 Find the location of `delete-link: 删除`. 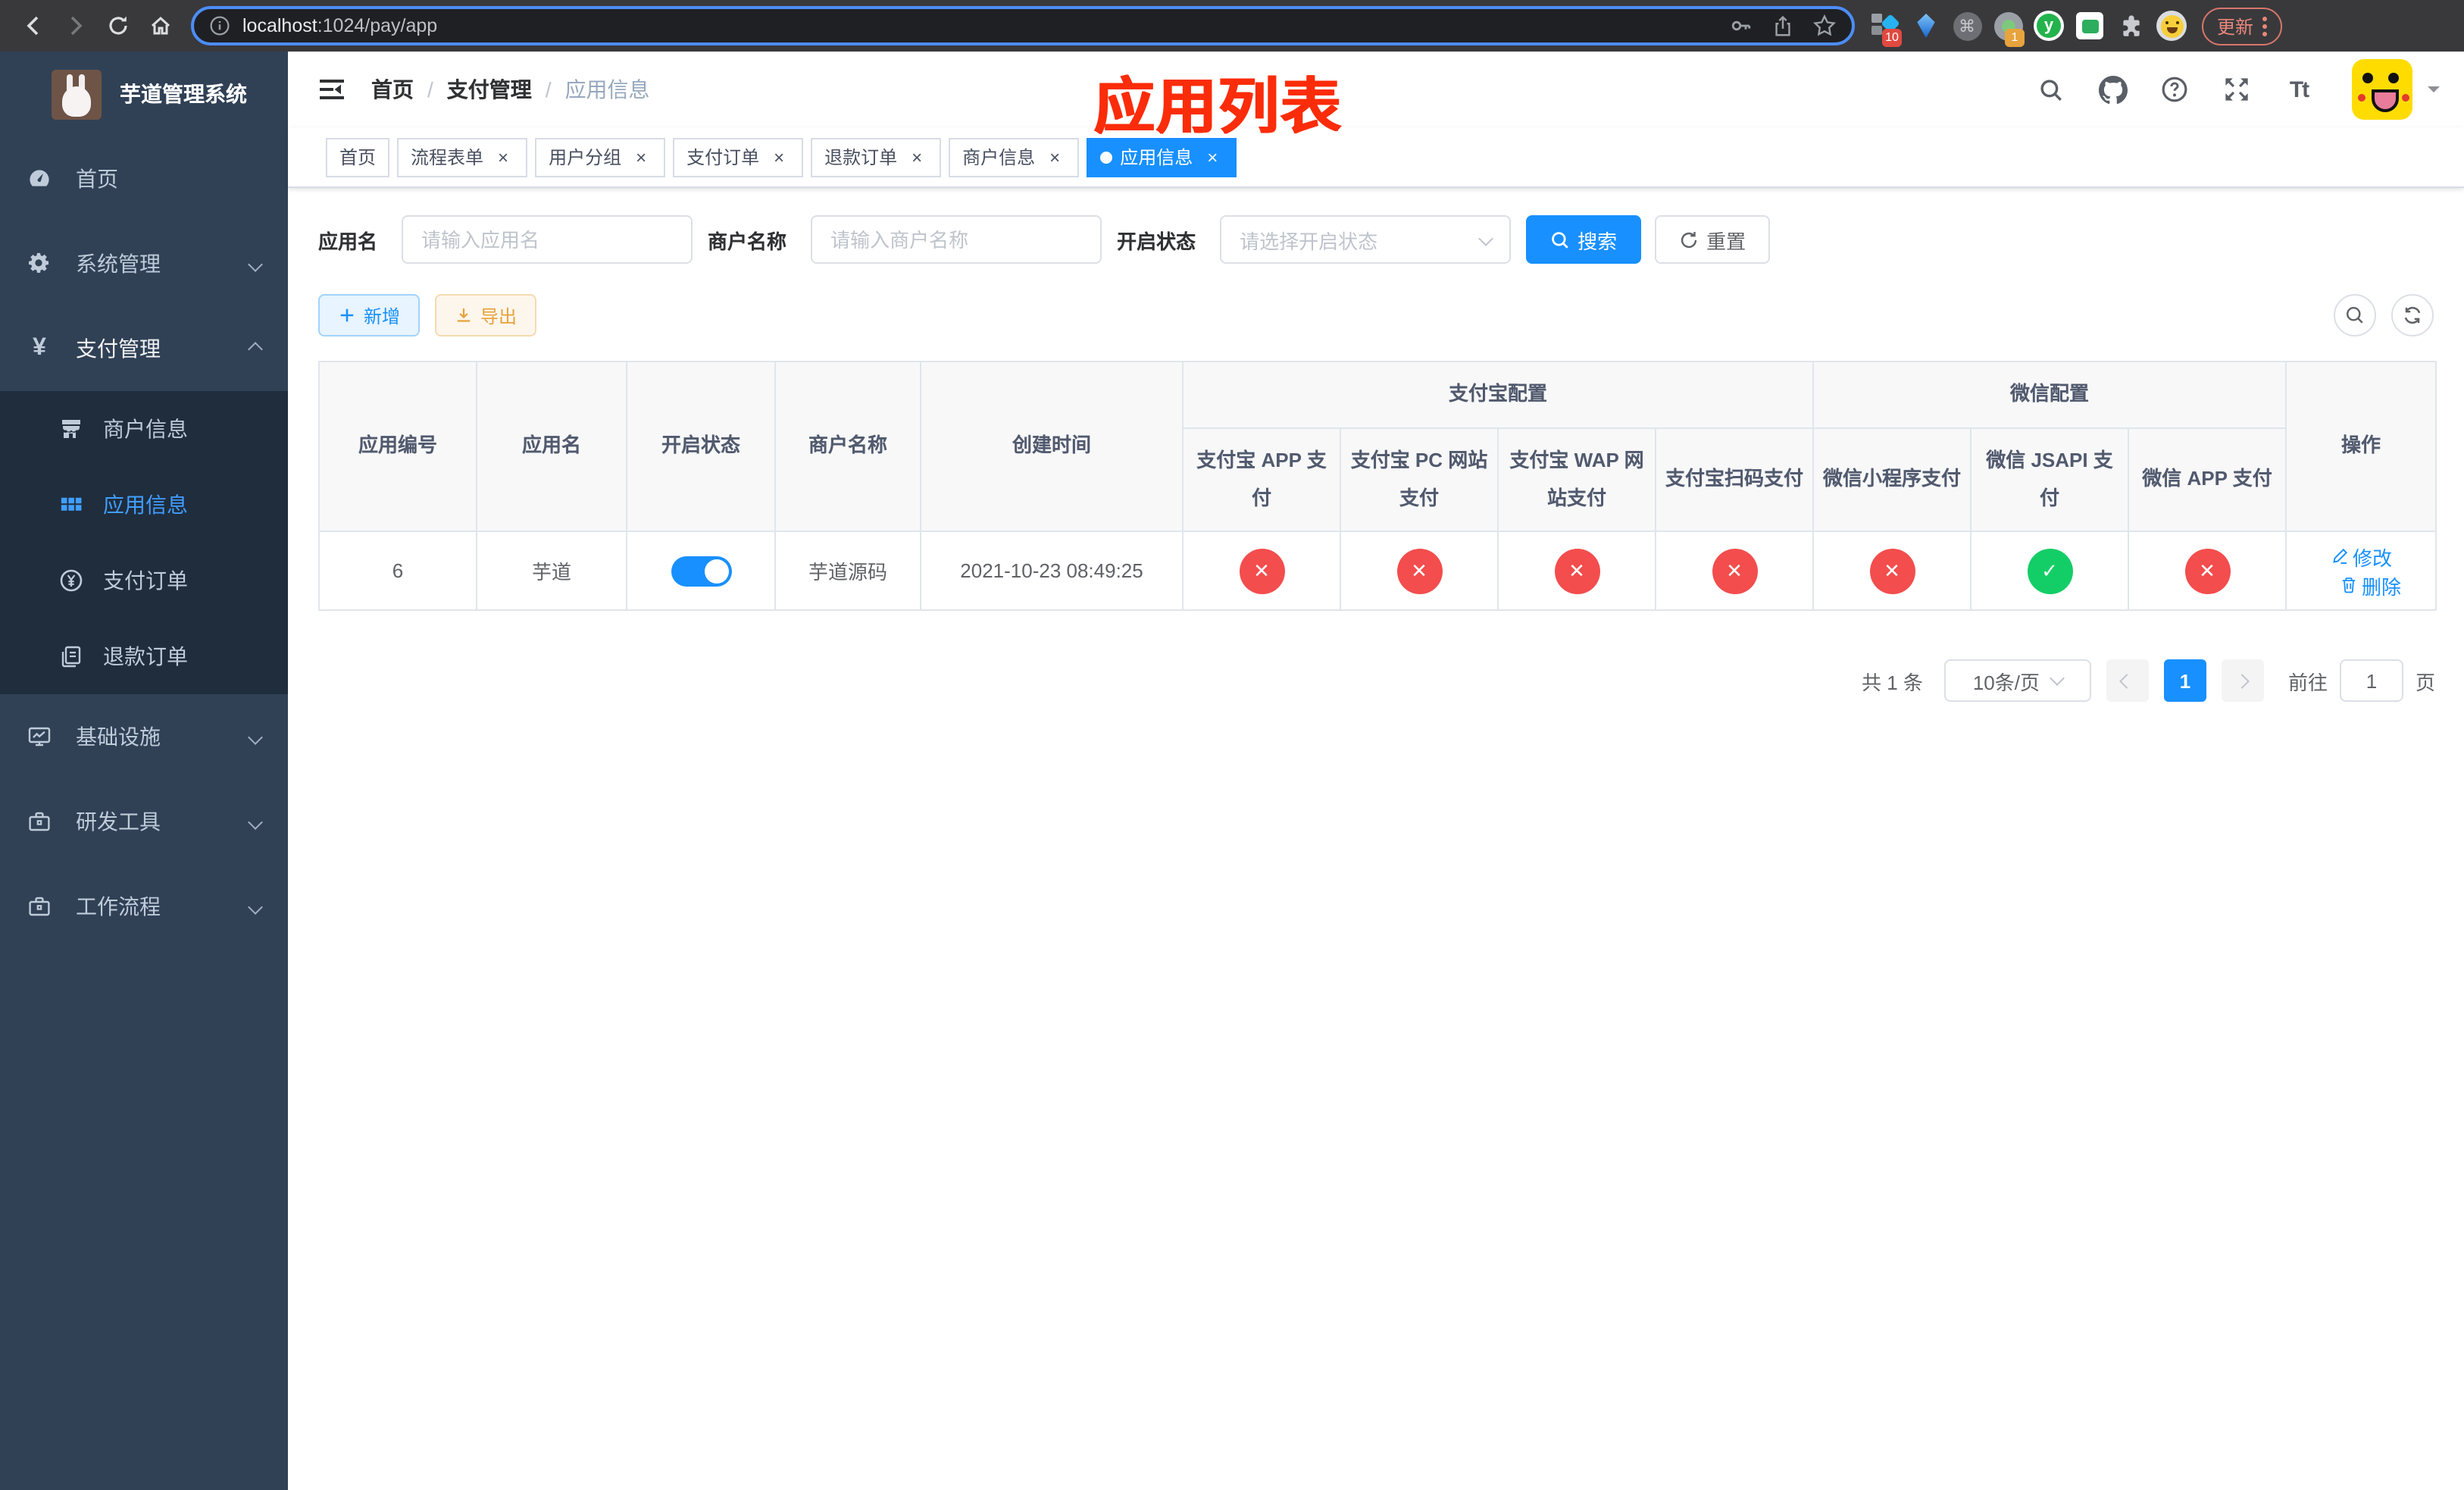

delete-link: 删除 is located at coordinates (2370, 585).